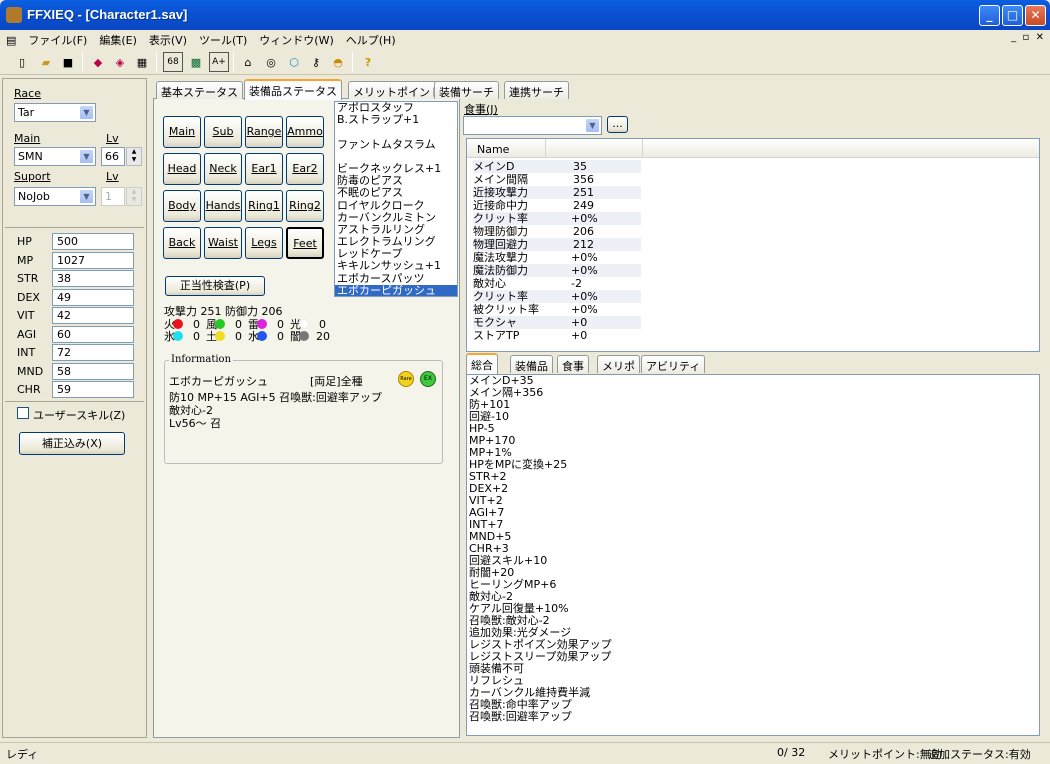  Describe the element at coordinates (264, 132) in the screenshot. I see `slot-range-button: Range` at that location.